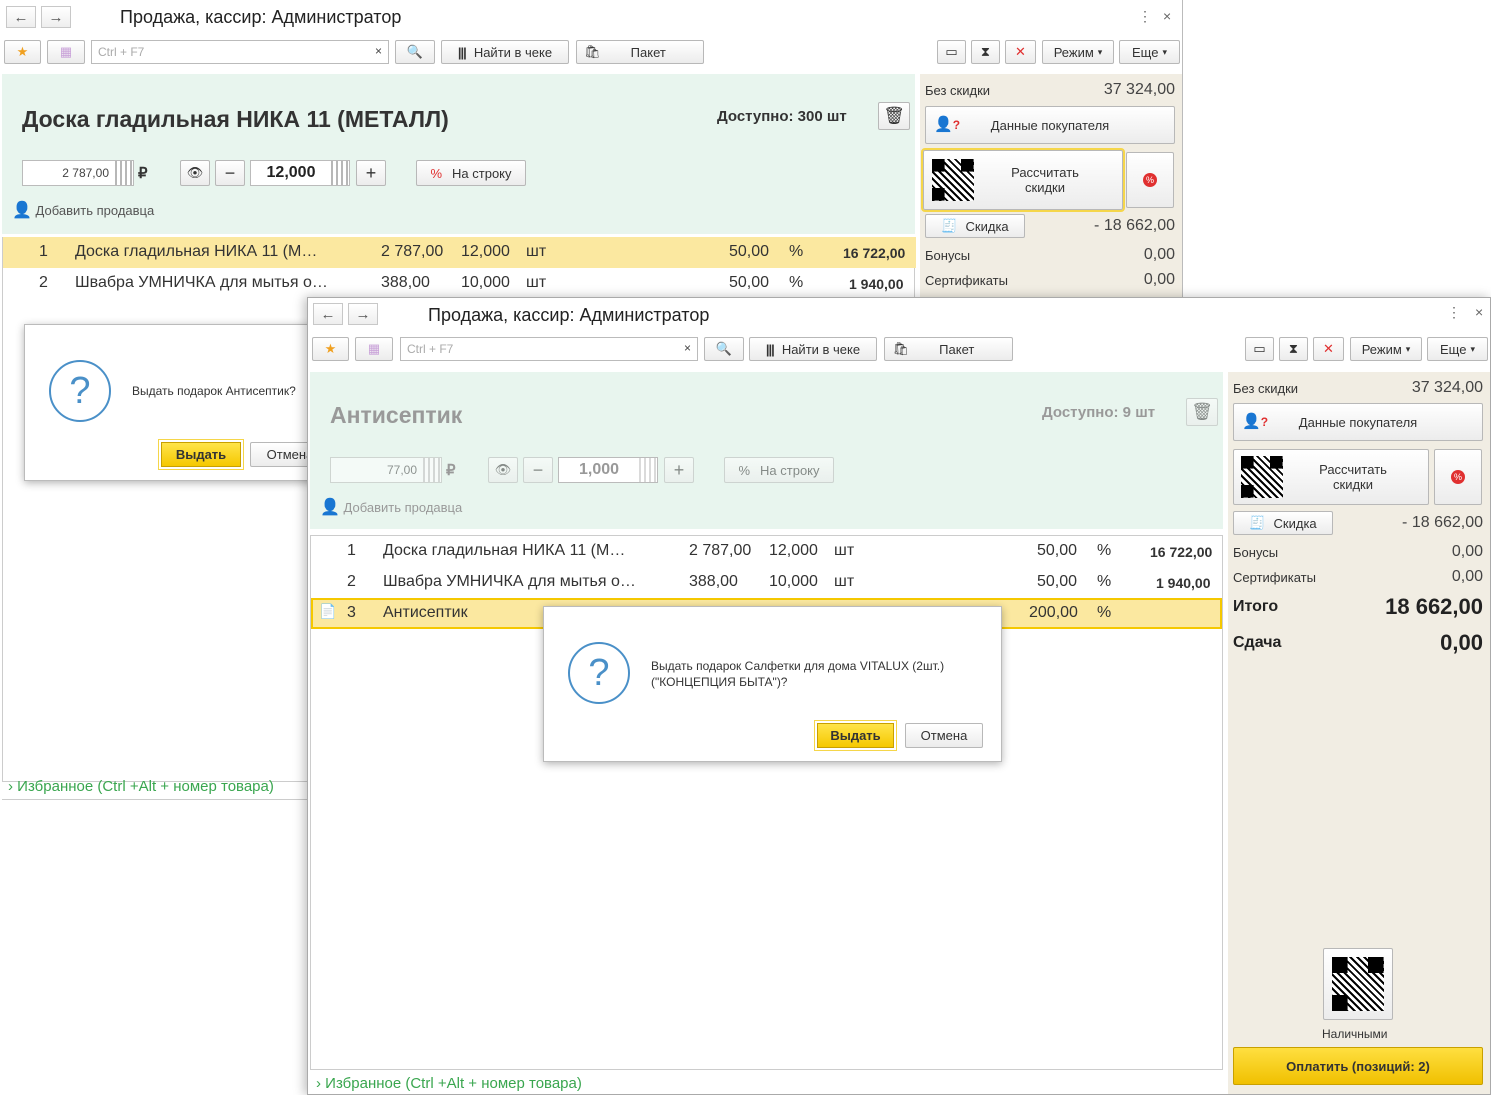 Image resolution: width=1491 pixels, height=1095 pixels. Describe the element at coordinates (1358, 984) in the screenshot. I see `cash-payment-button` at that location.